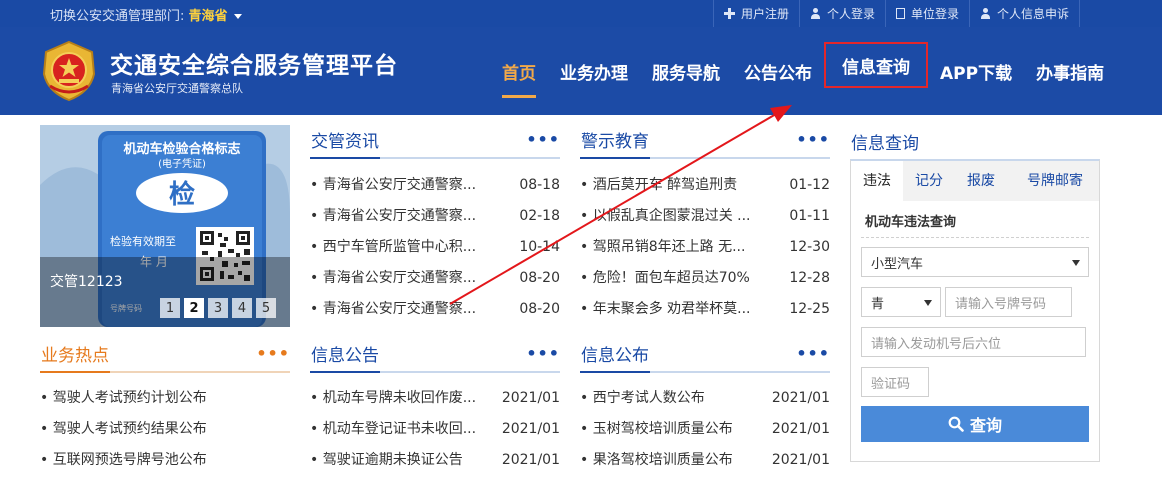 Image resolution: width=1162 pixels, height=477 pixels. Describe the element at coordinates (386, 460) in the screenshot. I see `list-item-text: • 驾驶证逾期未换证公告` at that location.